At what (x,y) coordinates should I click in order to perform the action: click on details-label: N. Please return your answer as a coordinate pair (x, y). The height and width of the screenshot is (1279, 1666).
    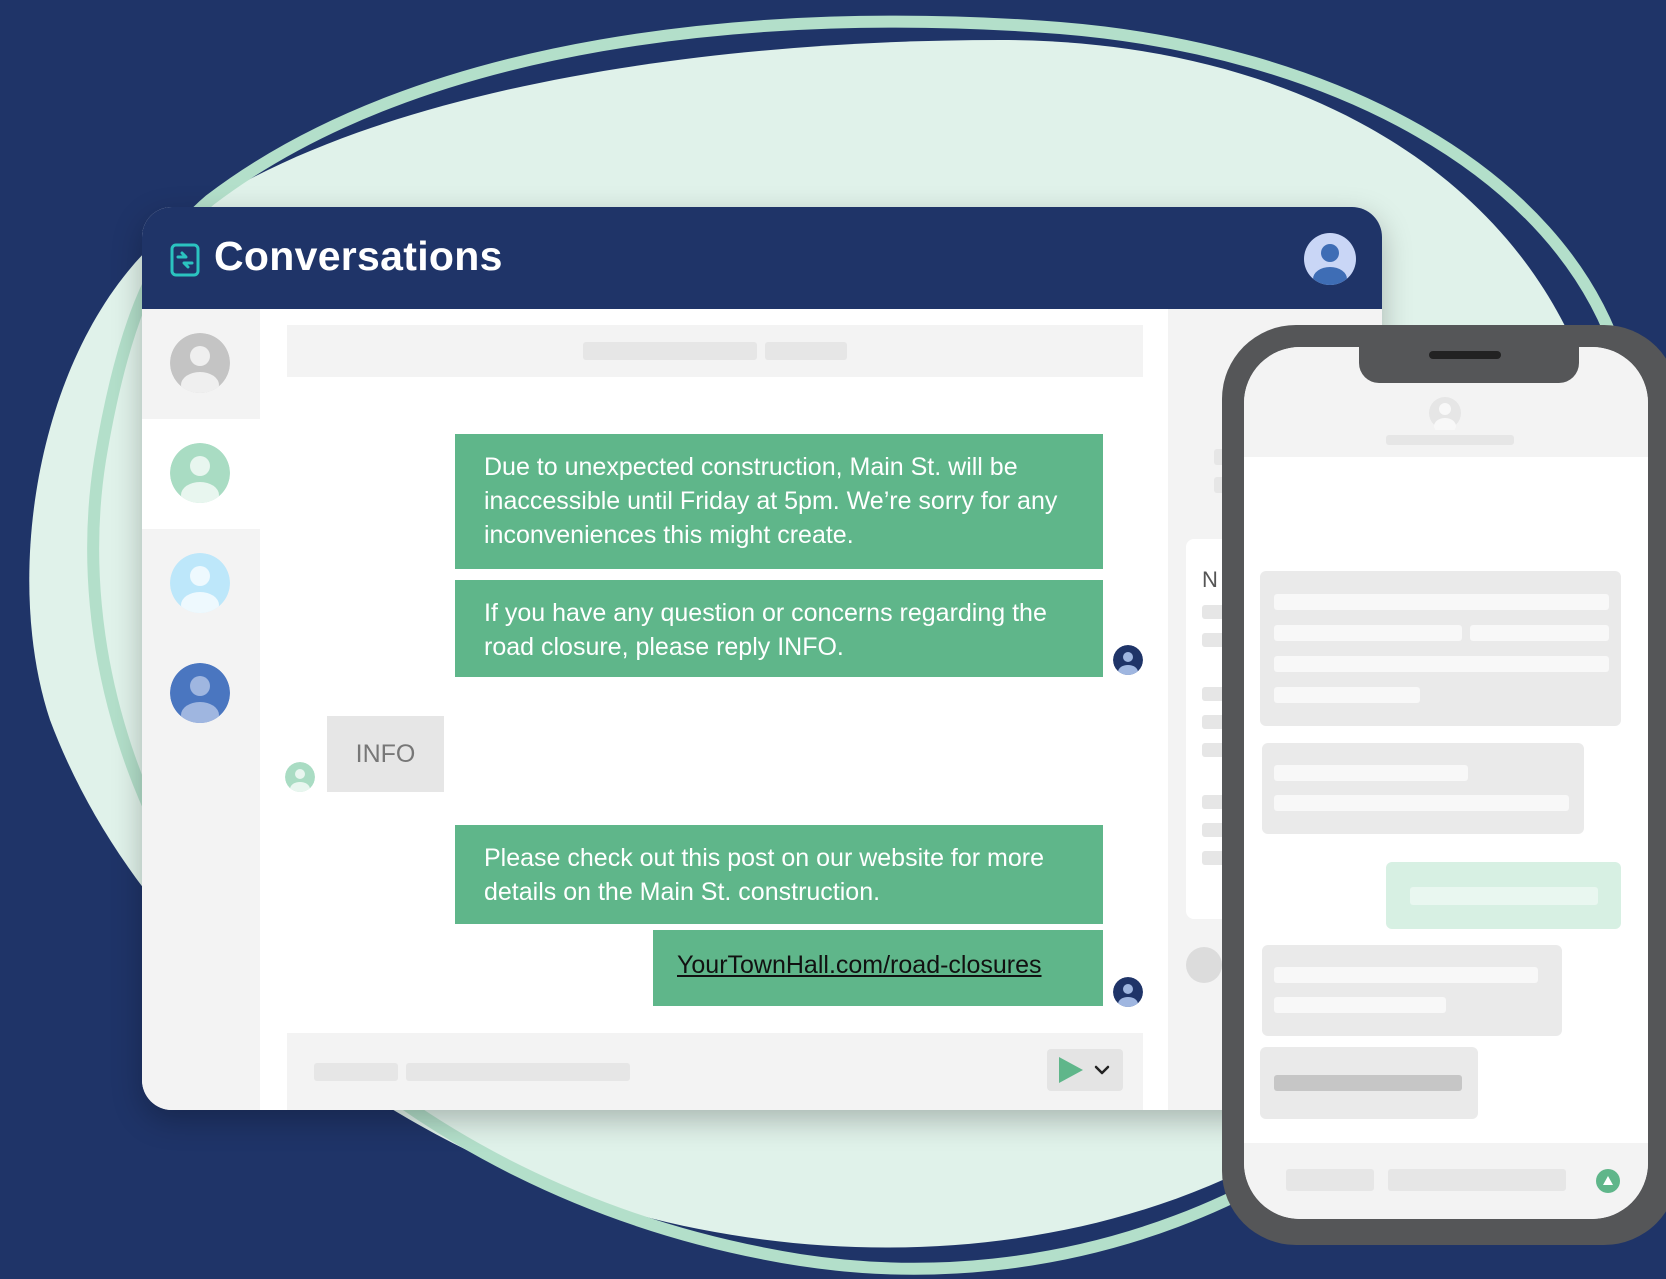
    Looking at the image, I should click on (1210, 579).